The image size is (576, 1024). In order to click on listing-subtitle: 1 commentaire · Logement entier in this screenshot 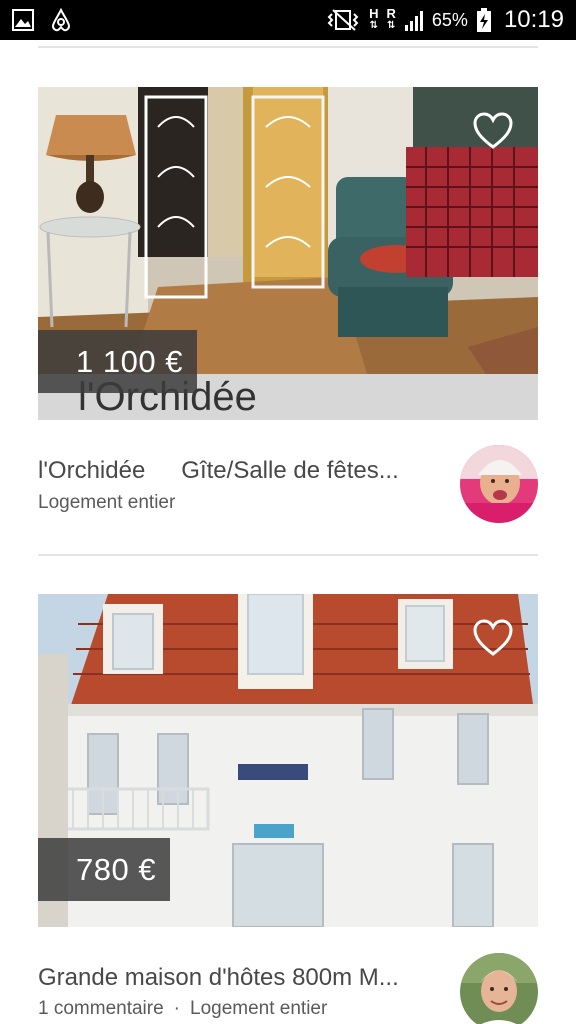, I will do `click(182, 1009)`.